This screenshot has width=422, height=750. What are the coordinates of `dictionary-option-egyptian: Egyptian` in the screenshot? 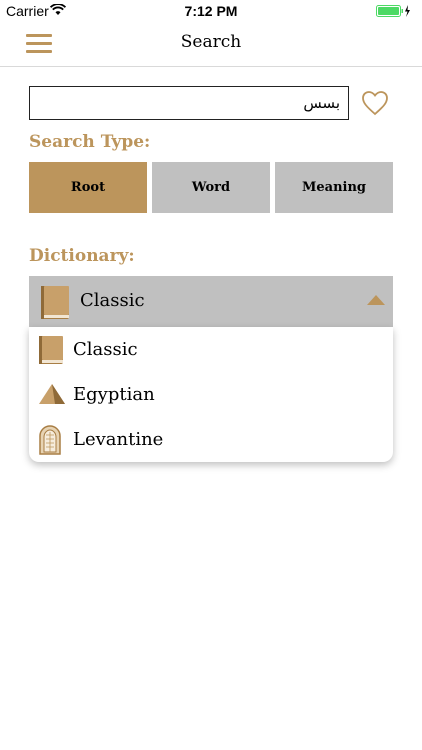 It's located at (211, 394).